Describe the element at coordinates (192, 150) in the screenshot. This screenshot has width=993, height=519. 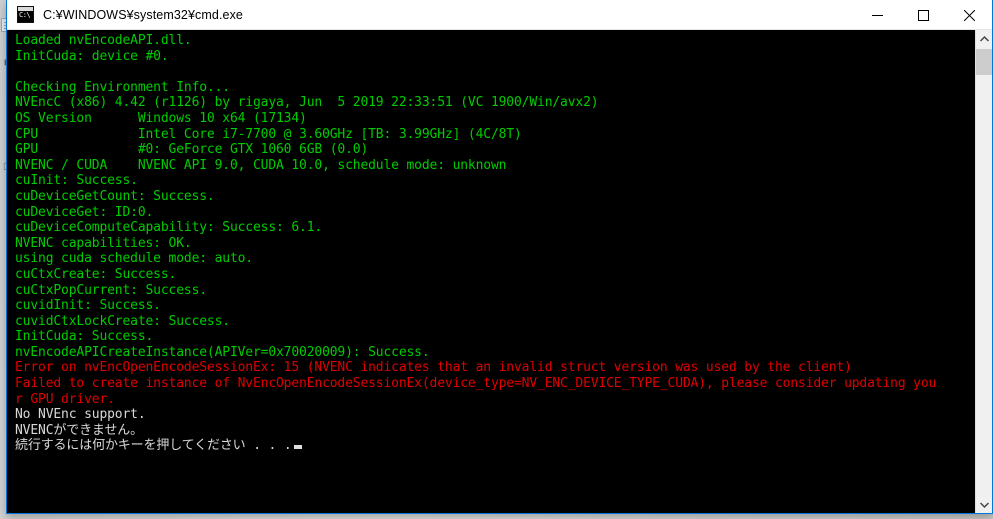
I see `console-line: GPU #0: GeForce GTX 1060 6GB (0.0)` at that location.